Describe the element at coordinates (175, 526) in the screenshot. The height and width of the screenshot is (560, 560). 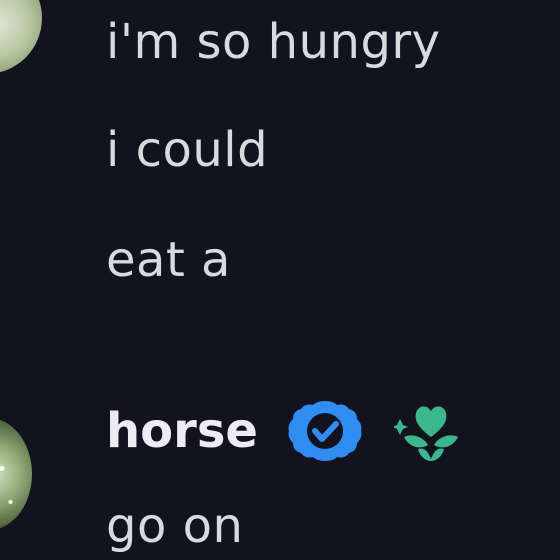
I see `message-text: go on` at that location.